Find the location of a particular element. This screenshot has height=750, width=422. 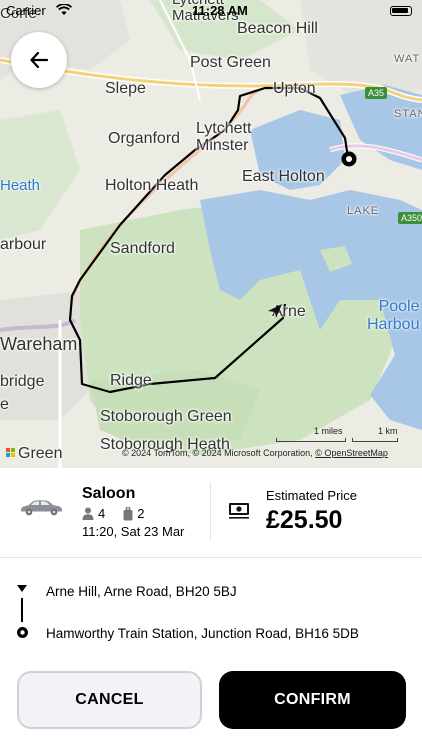

pickup-address: Arne Hill, Arne Road, BH20 5BJ is located at coordinates (141, 591).